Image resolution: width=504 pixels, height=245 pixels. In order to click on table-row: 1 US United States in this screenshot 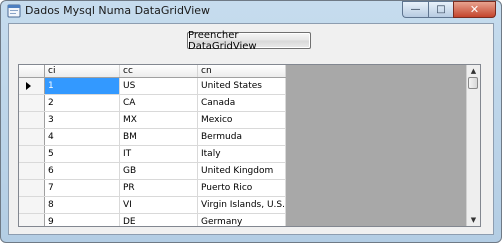, I will do `click(152, 86)`.